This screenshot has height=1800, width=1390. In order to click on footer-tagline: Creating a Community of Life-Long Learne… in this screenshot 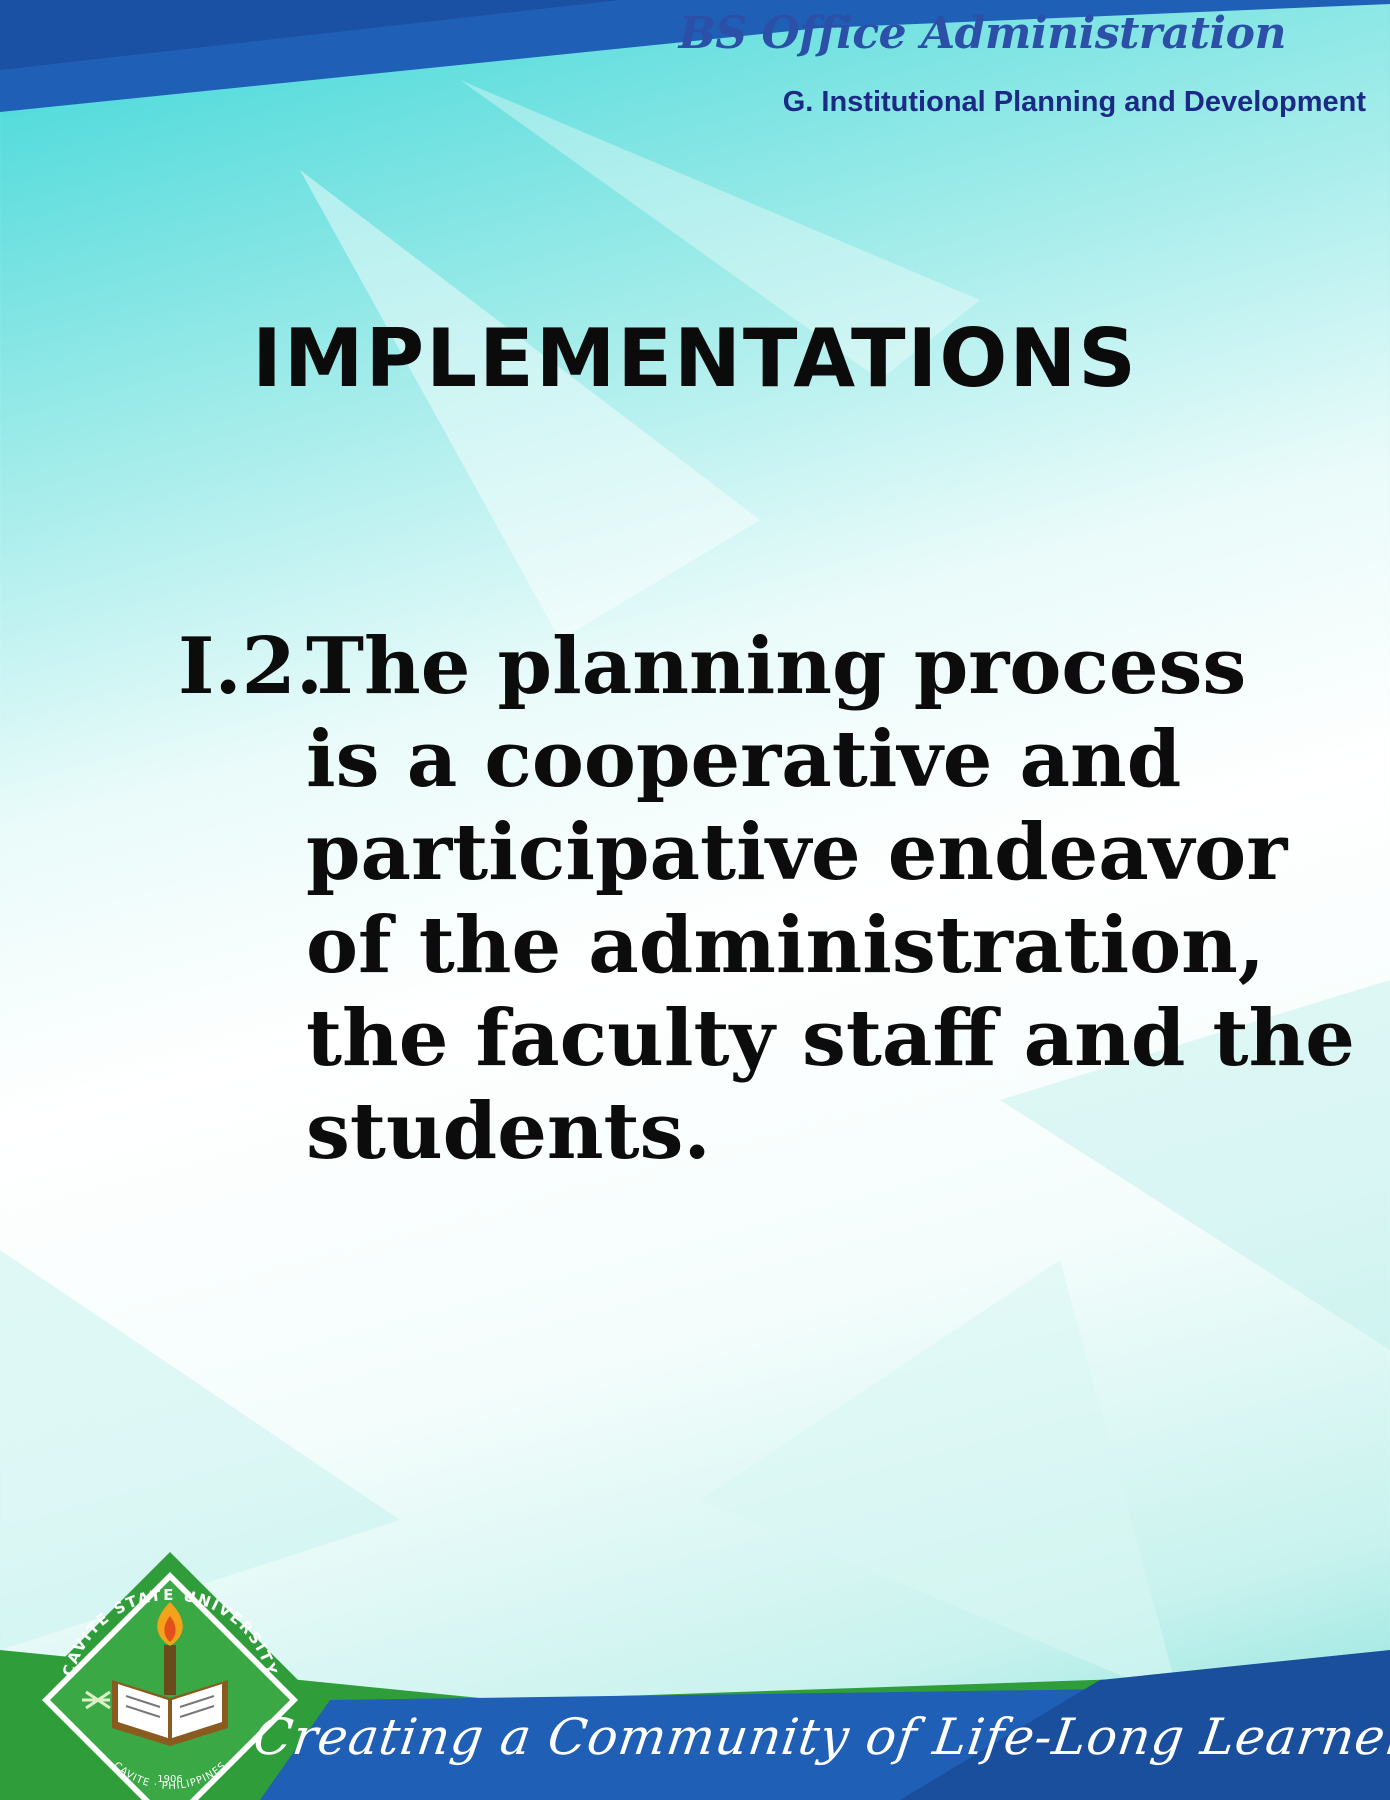, I will do `click(819, 1737)`.